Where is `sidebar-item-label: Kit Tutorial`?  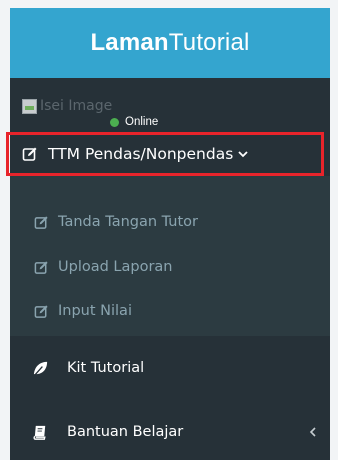 sidebar-item-label: Kit Tutorial is located at coordinates (106, 368).